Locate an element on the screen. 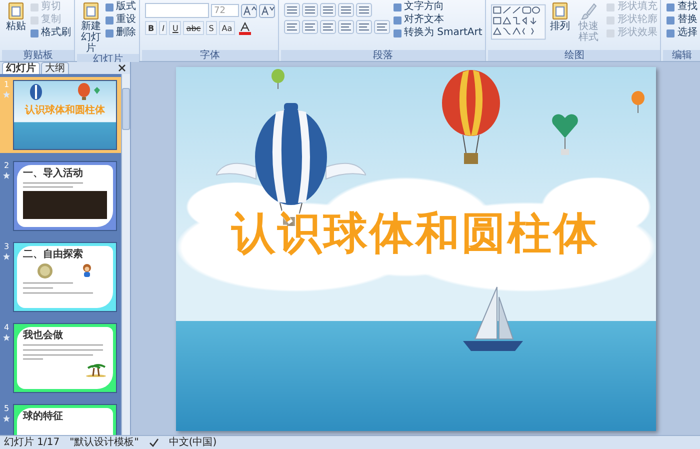  ribbon-large-button: 粘贴 is located at coordinates (16, 16).